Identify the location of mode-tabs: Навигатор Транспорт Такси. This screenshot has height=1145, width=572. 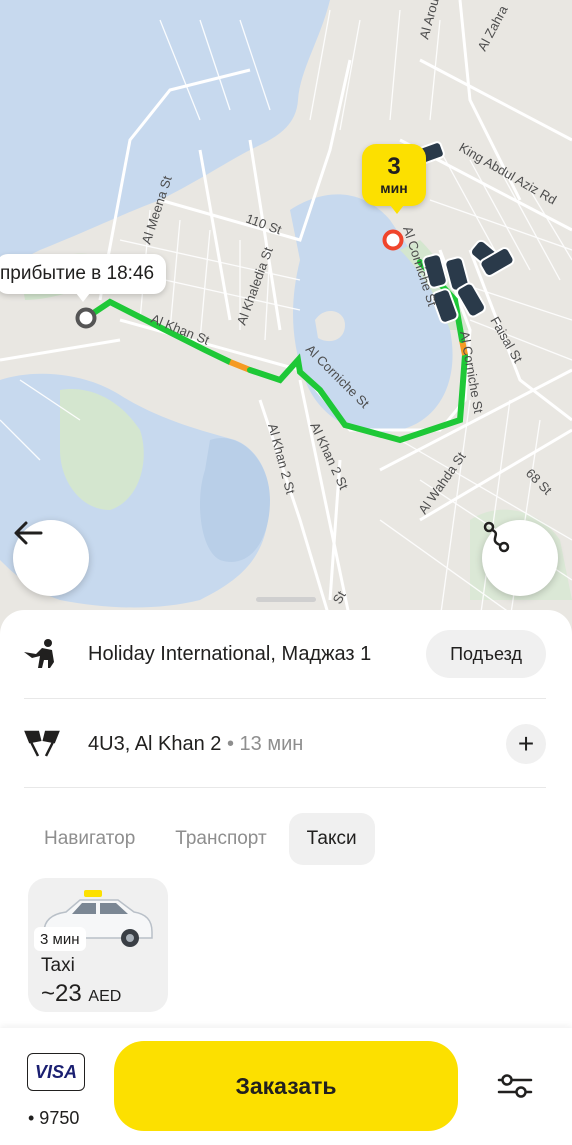
(200, 839).